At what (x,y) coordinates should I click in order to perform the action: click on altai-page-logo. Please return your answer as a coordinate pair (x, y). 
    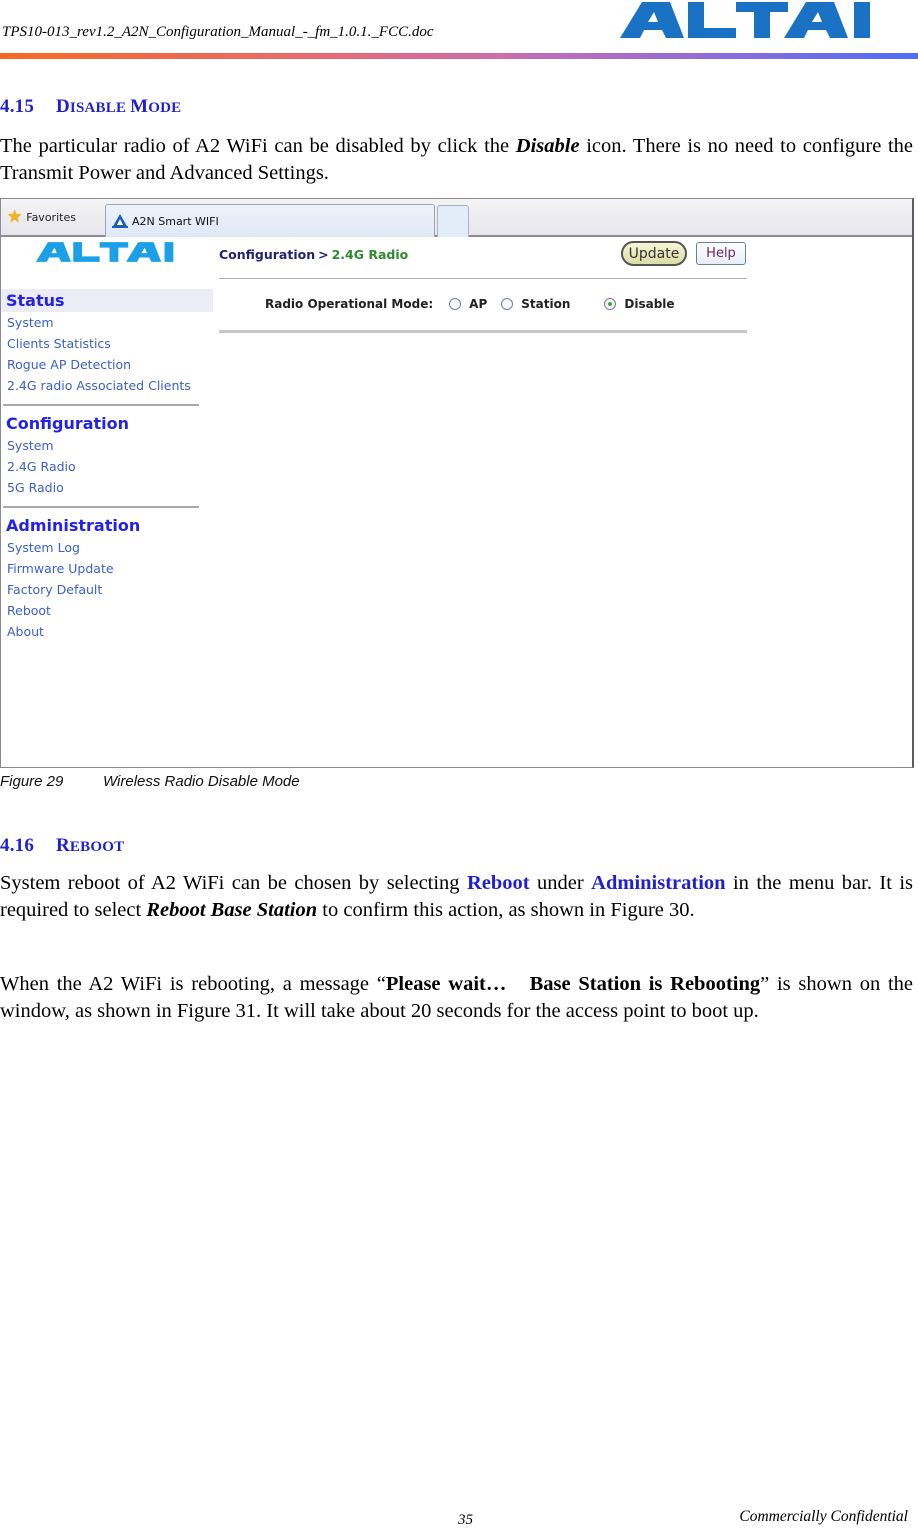
    Looking at the image, I should click on (104, 252).